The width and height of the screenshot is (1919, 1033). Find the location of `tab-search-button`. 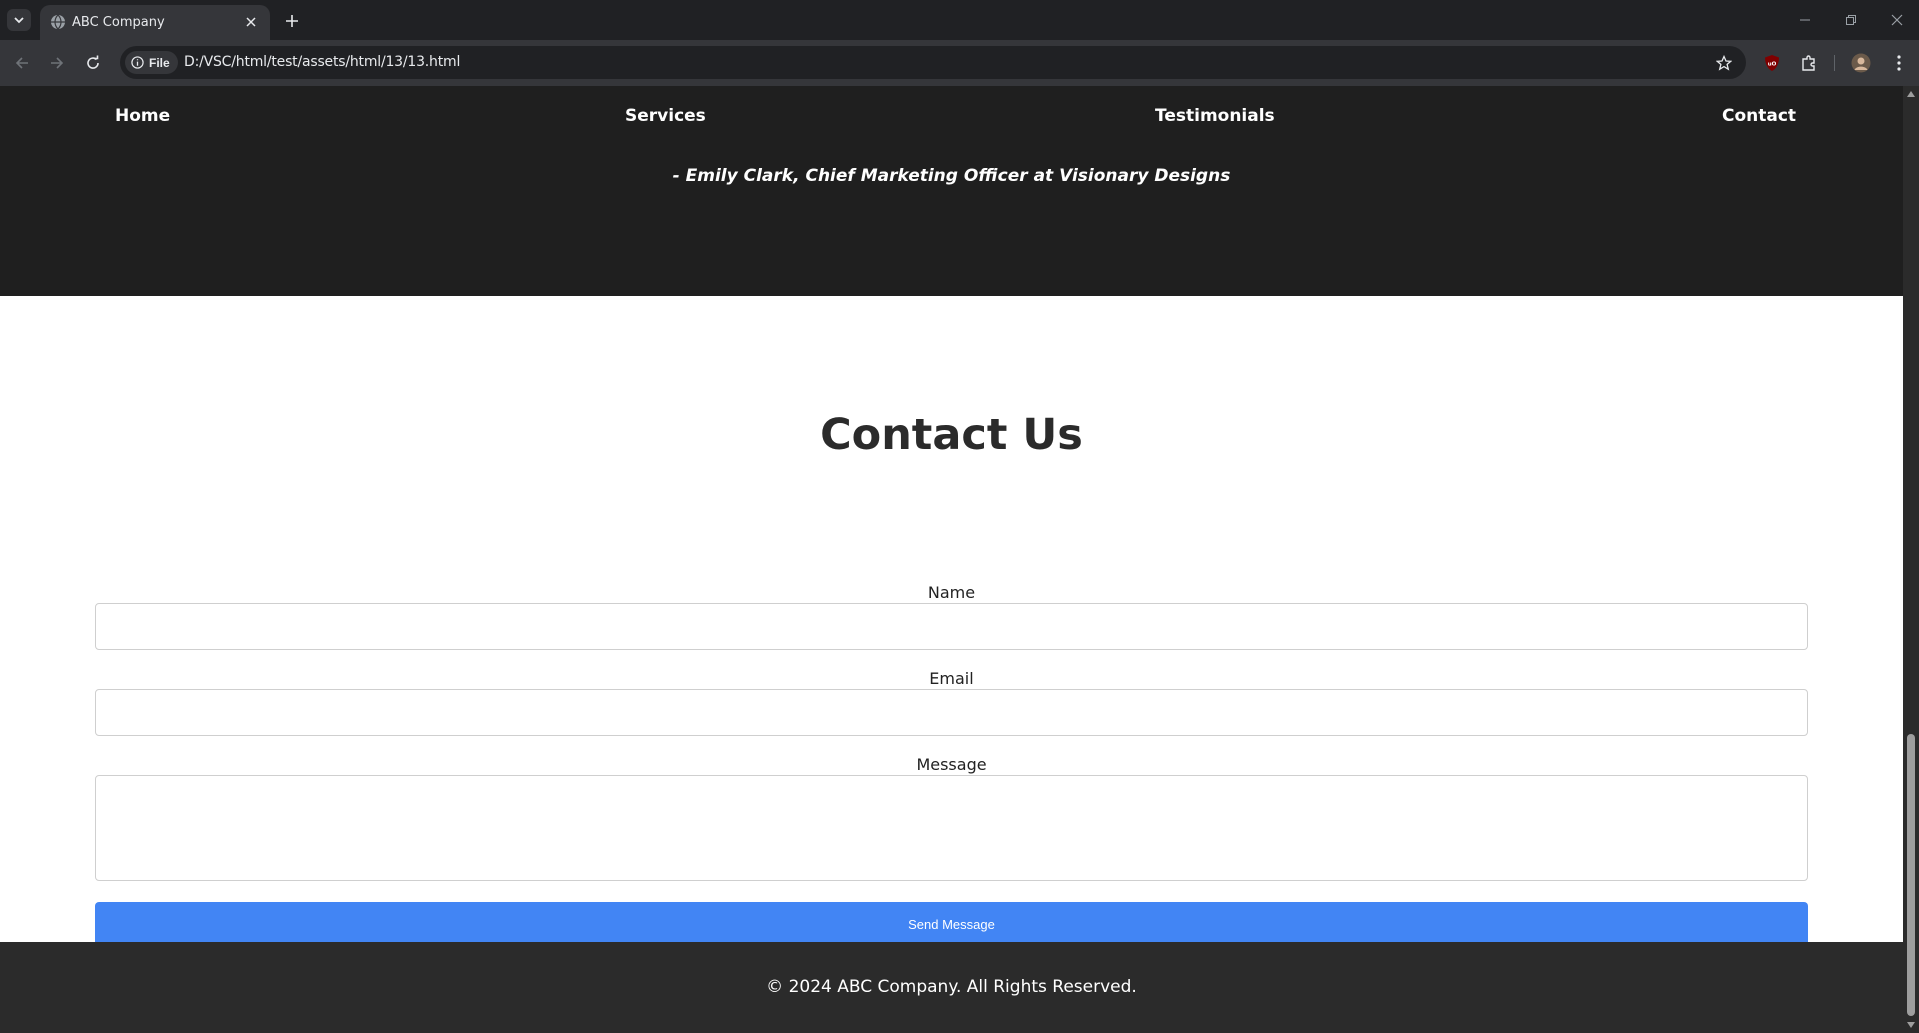

tab-search-button is located at coordinates (19, 20).